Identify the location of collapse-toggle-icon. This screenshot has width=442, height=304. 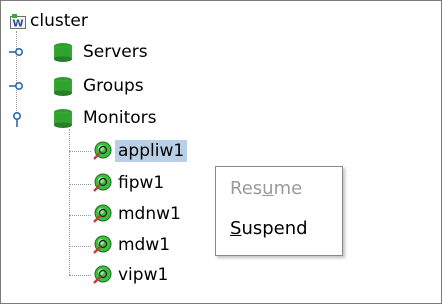
(17, 119).